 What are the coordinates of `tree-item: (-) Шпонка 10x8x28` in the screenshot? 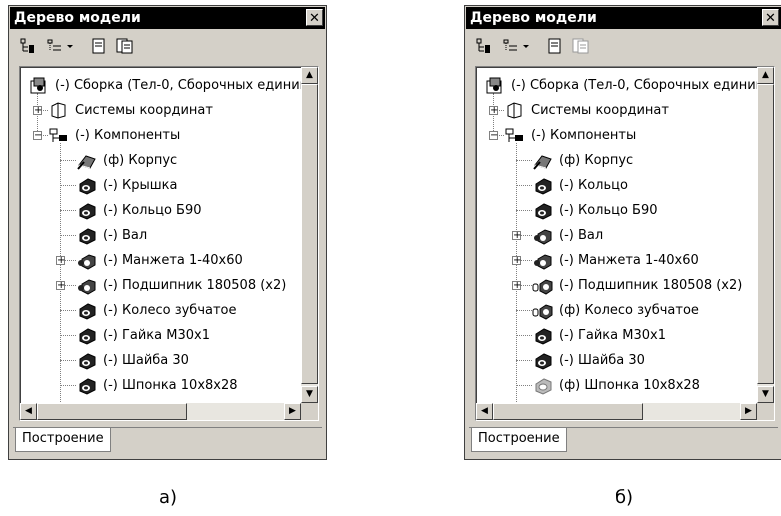 It's located at (157, 385).